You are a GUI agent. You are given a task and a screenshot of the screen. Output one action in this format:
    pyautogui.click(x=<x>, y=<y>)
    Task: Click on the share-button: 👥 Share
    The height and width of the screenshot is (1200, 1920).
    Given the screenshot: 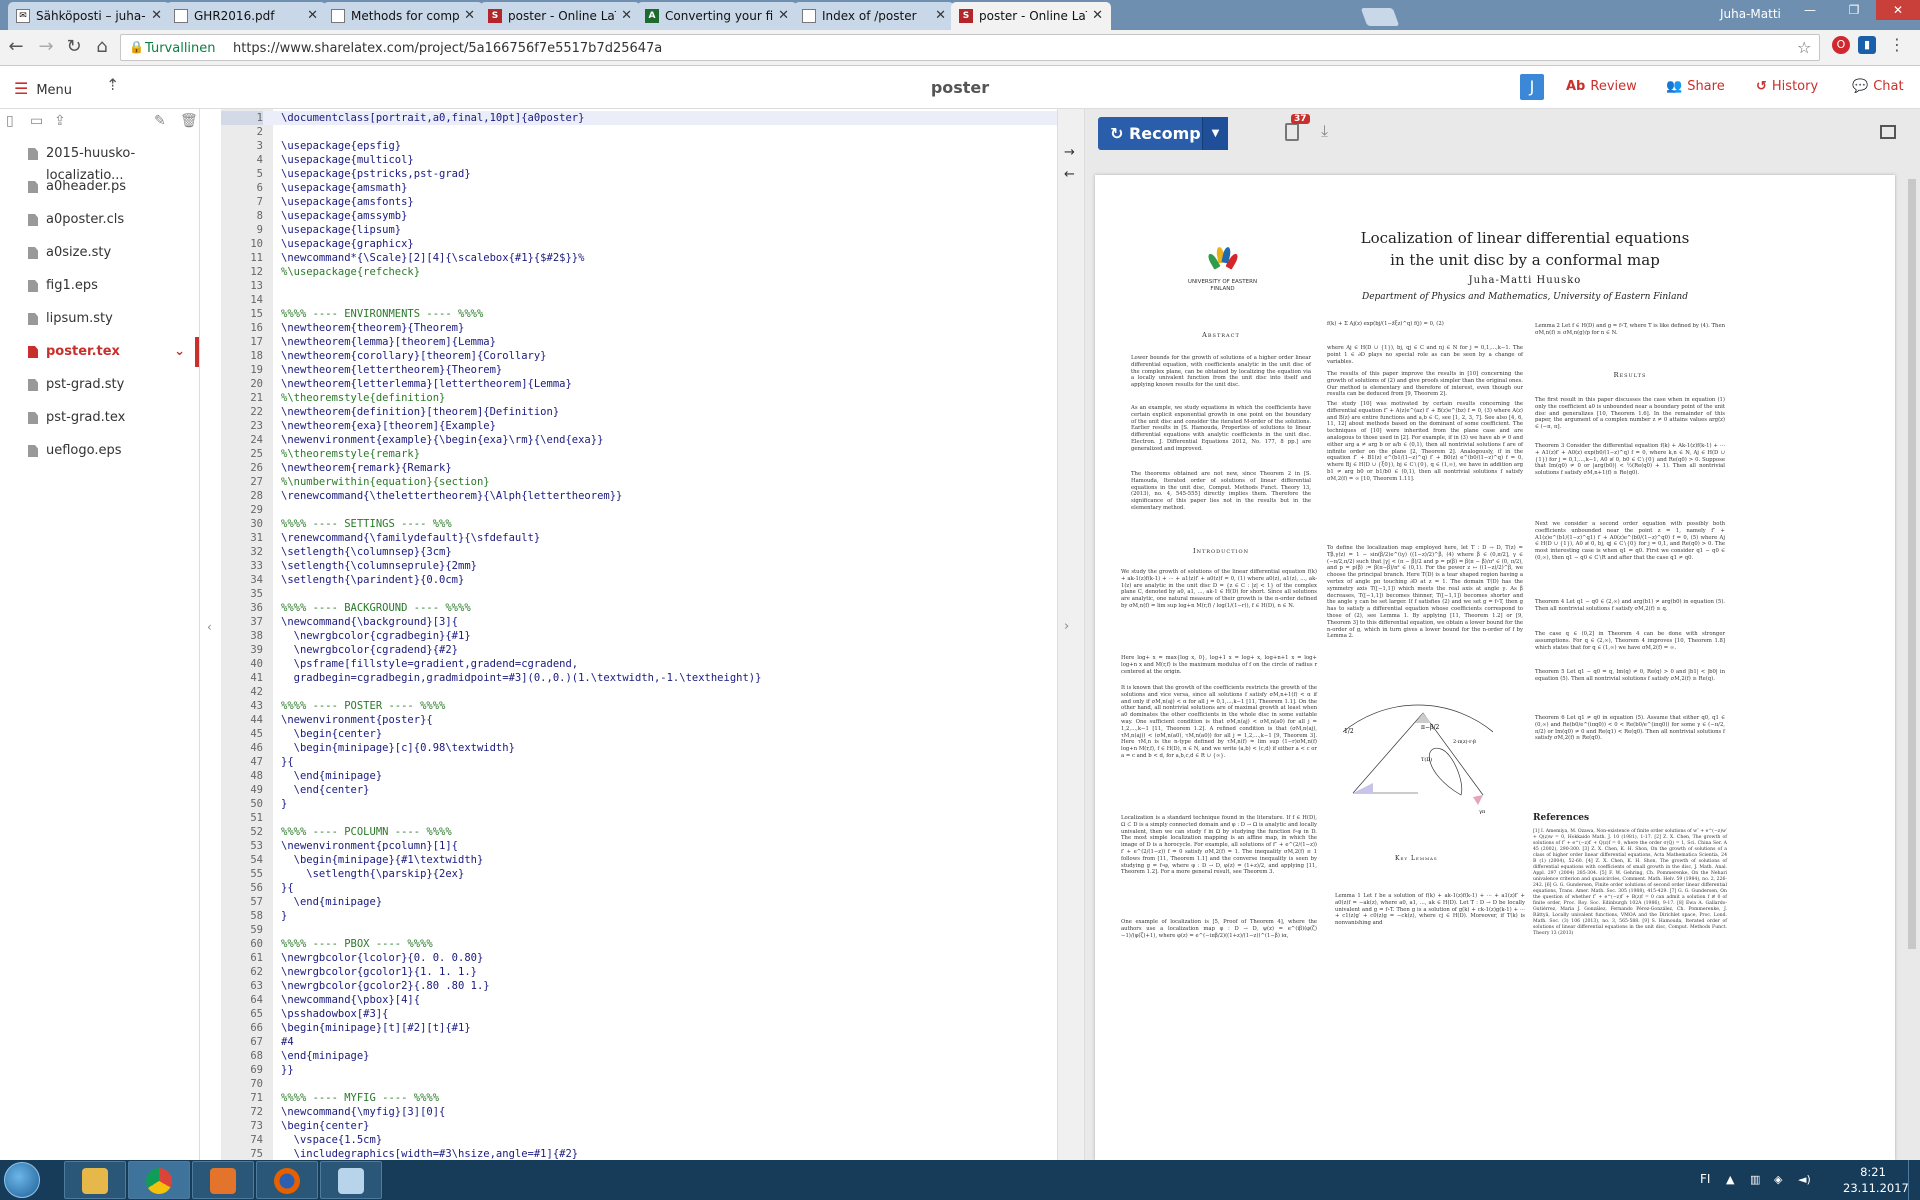 What is the action you would take?
    pyautogui.click(x=1695, y=86)
    